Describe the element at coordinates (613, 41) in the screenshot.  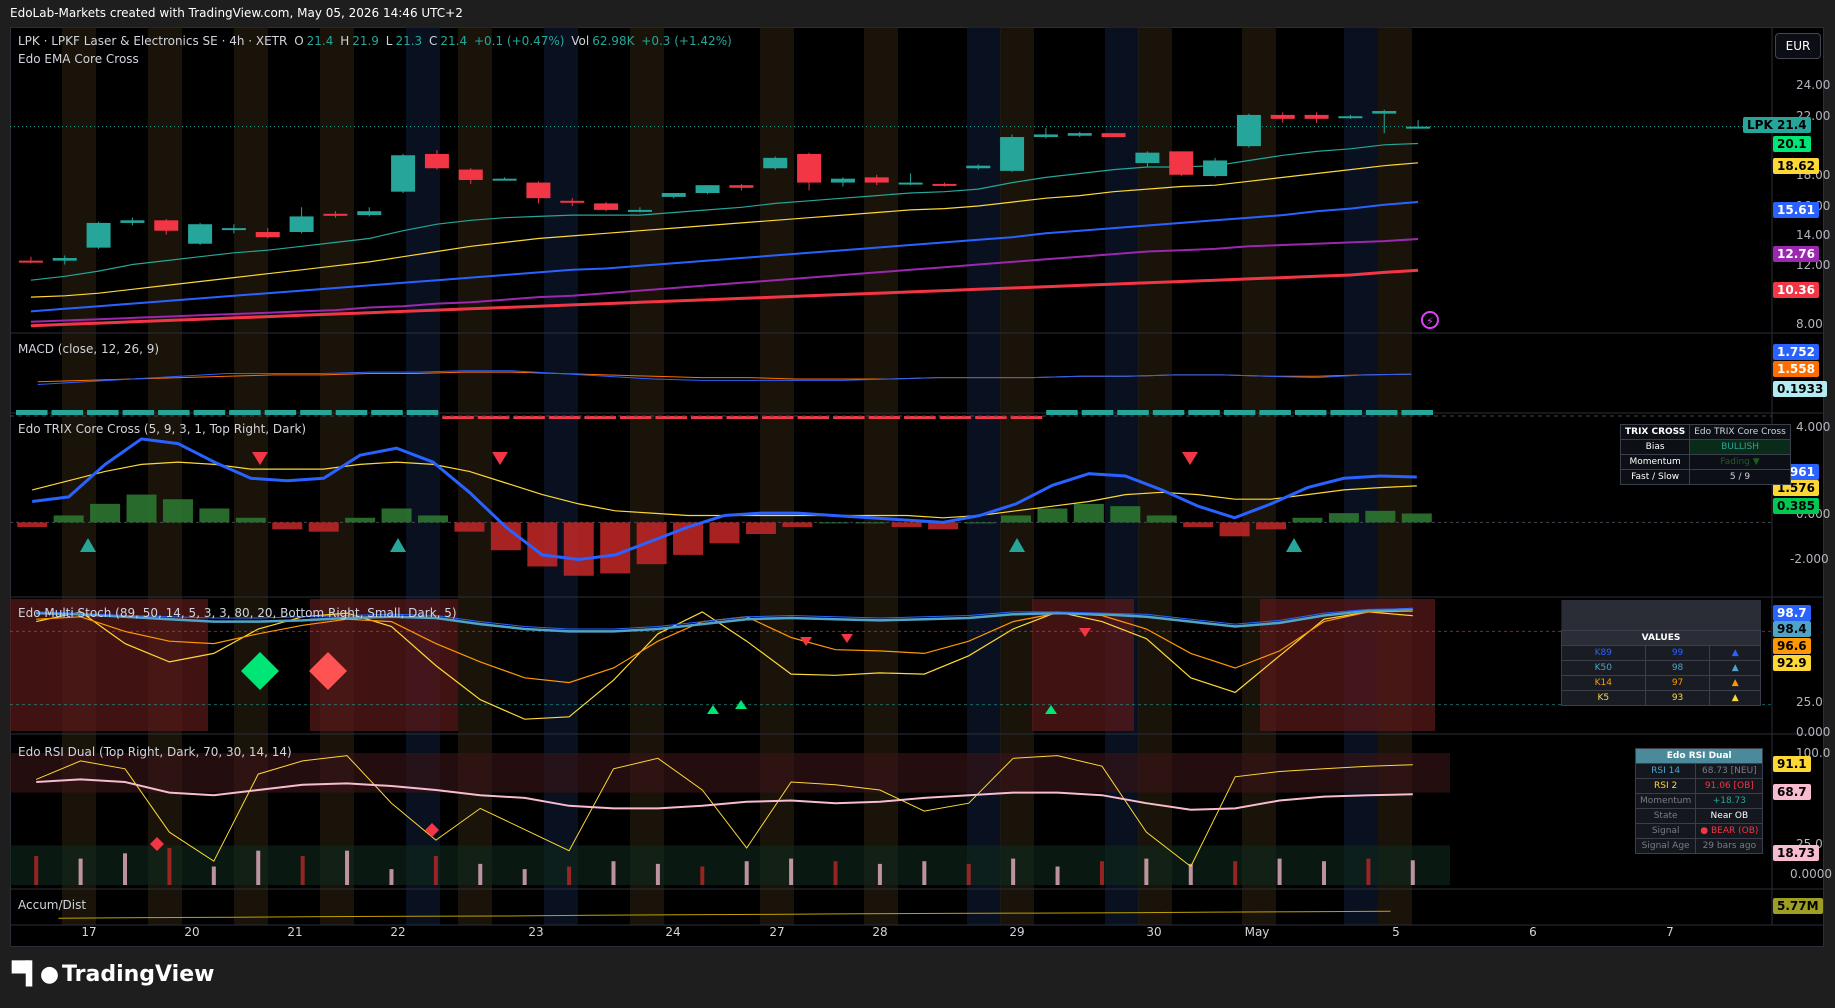
I see `volume-value: 62.98K` at that location.